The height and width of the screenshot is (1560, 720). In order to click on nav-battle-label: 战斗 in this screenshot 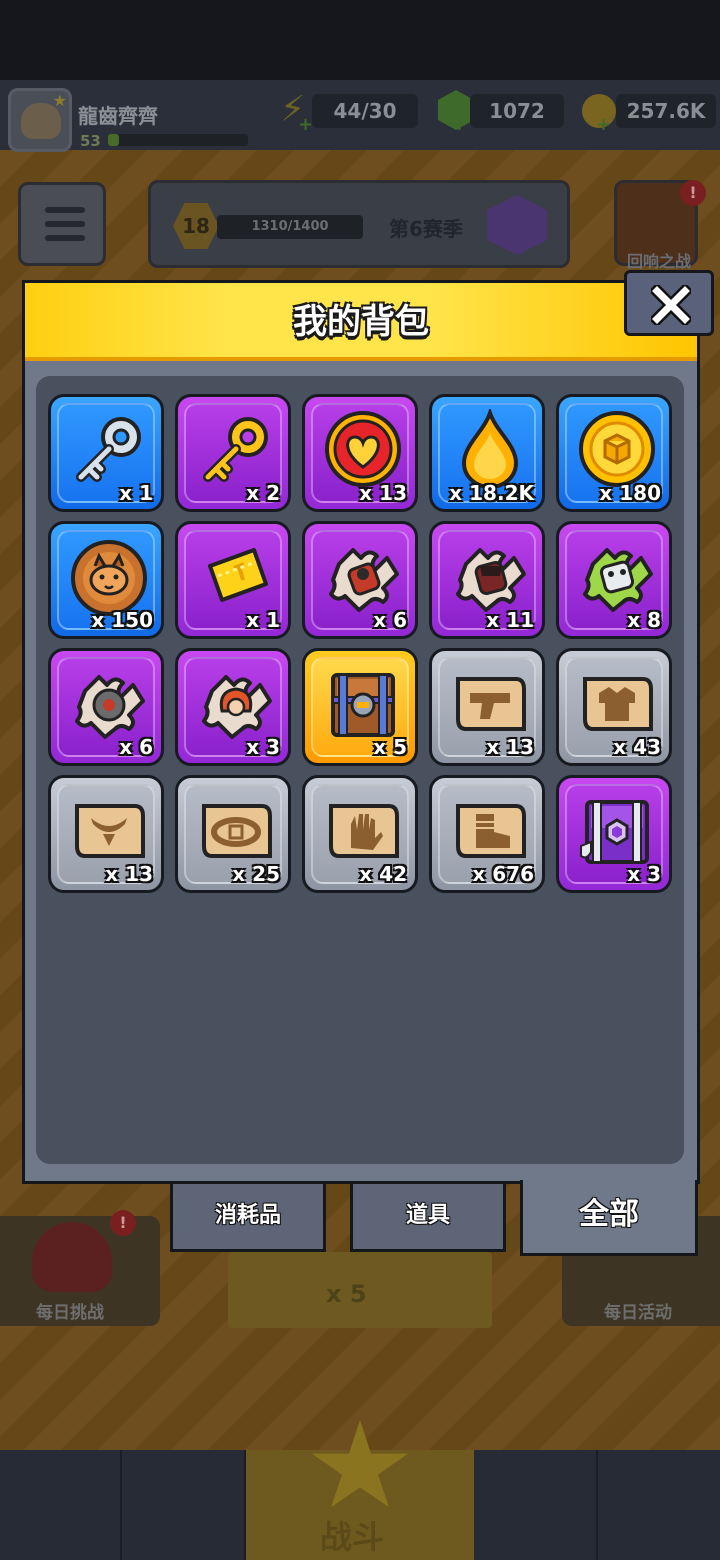, I will do `click(352, 1537)`.